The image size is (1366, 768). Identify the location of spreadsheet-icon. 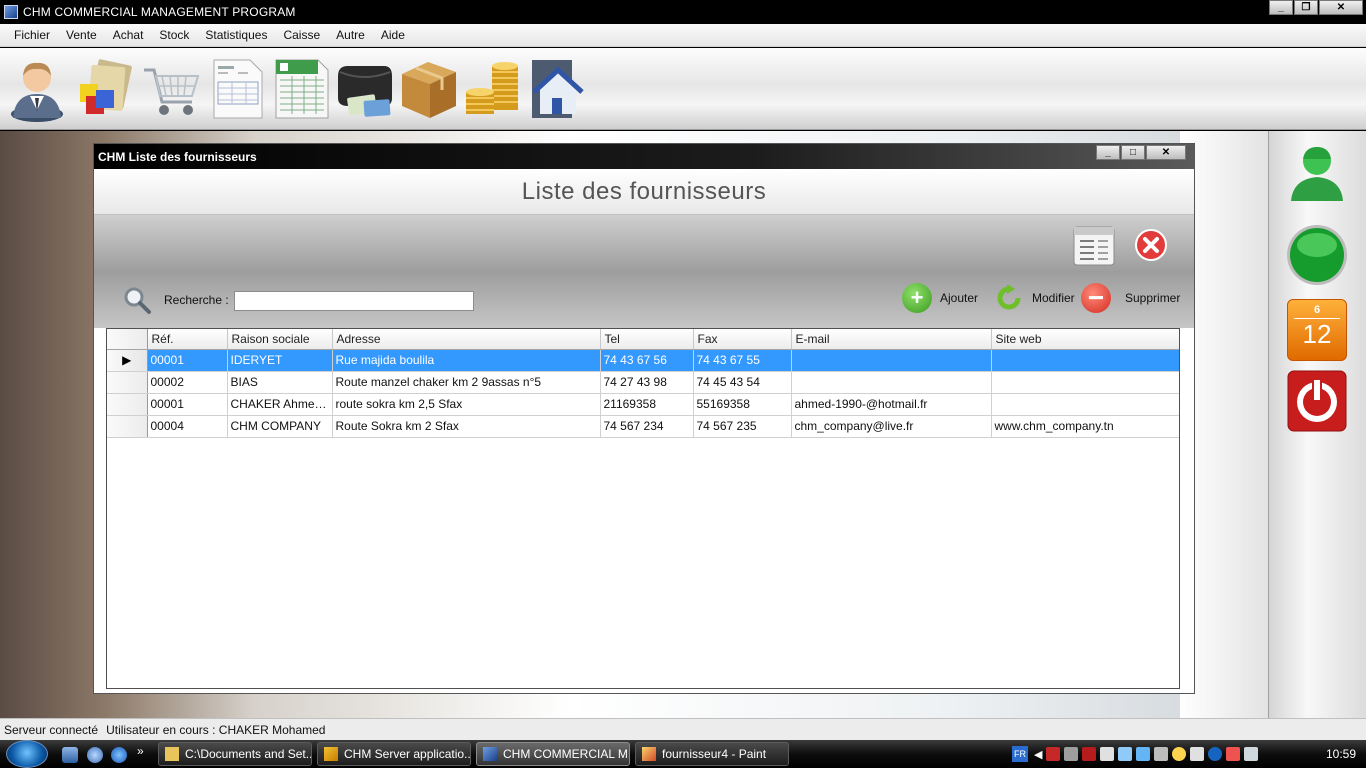
(301, 89).